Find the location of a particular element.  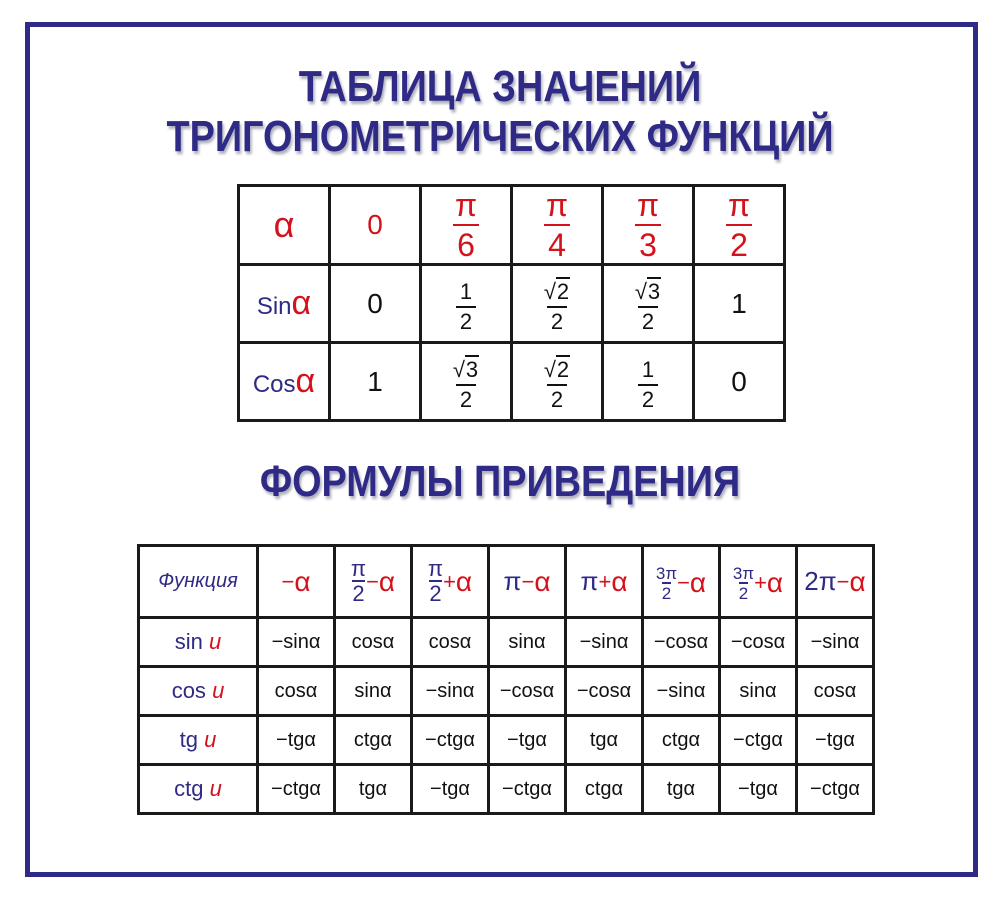

argument-header-cell: π 2 + α is located at coordinates (450, 581).